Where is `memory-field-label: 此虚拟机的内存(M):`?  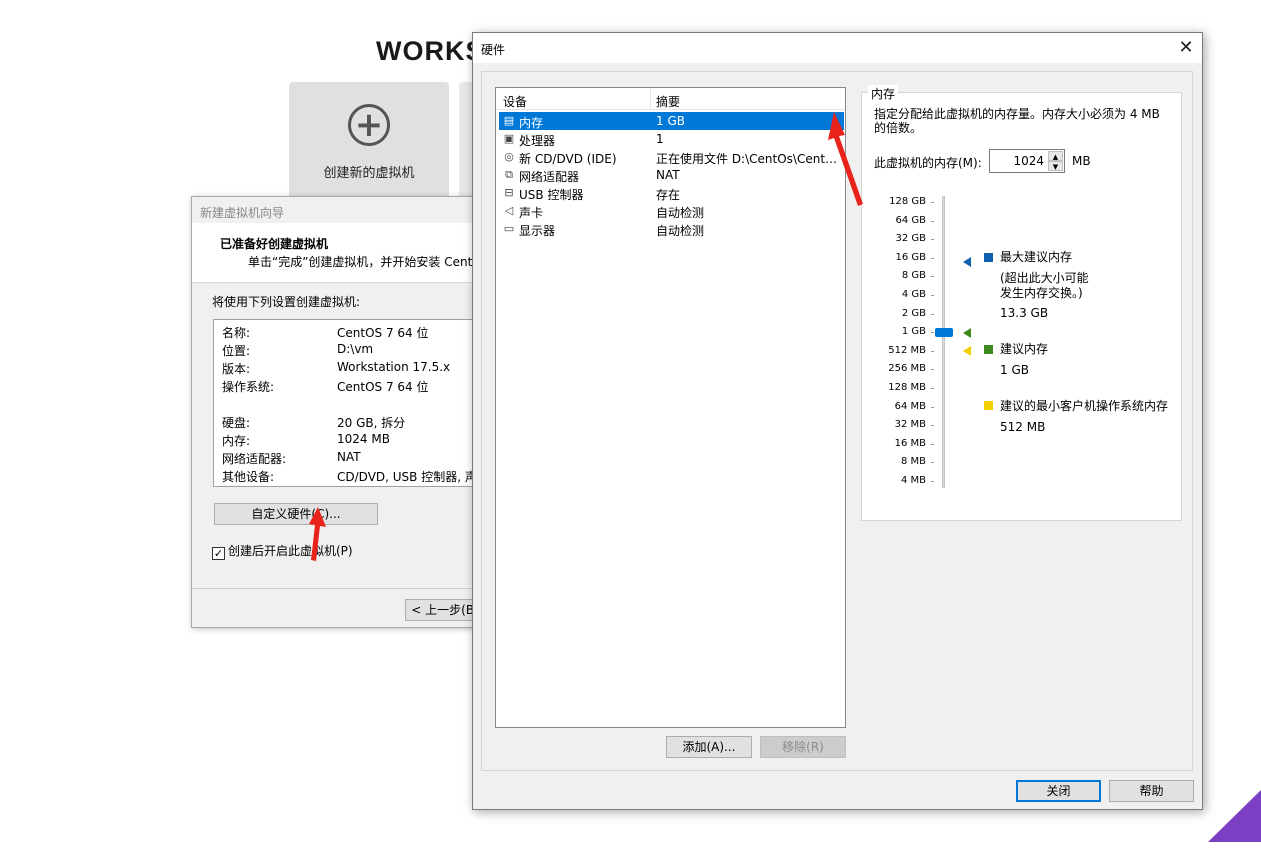
memory-field-label: 此虚拟机的内存(M): is located at coordinates (928, 163).